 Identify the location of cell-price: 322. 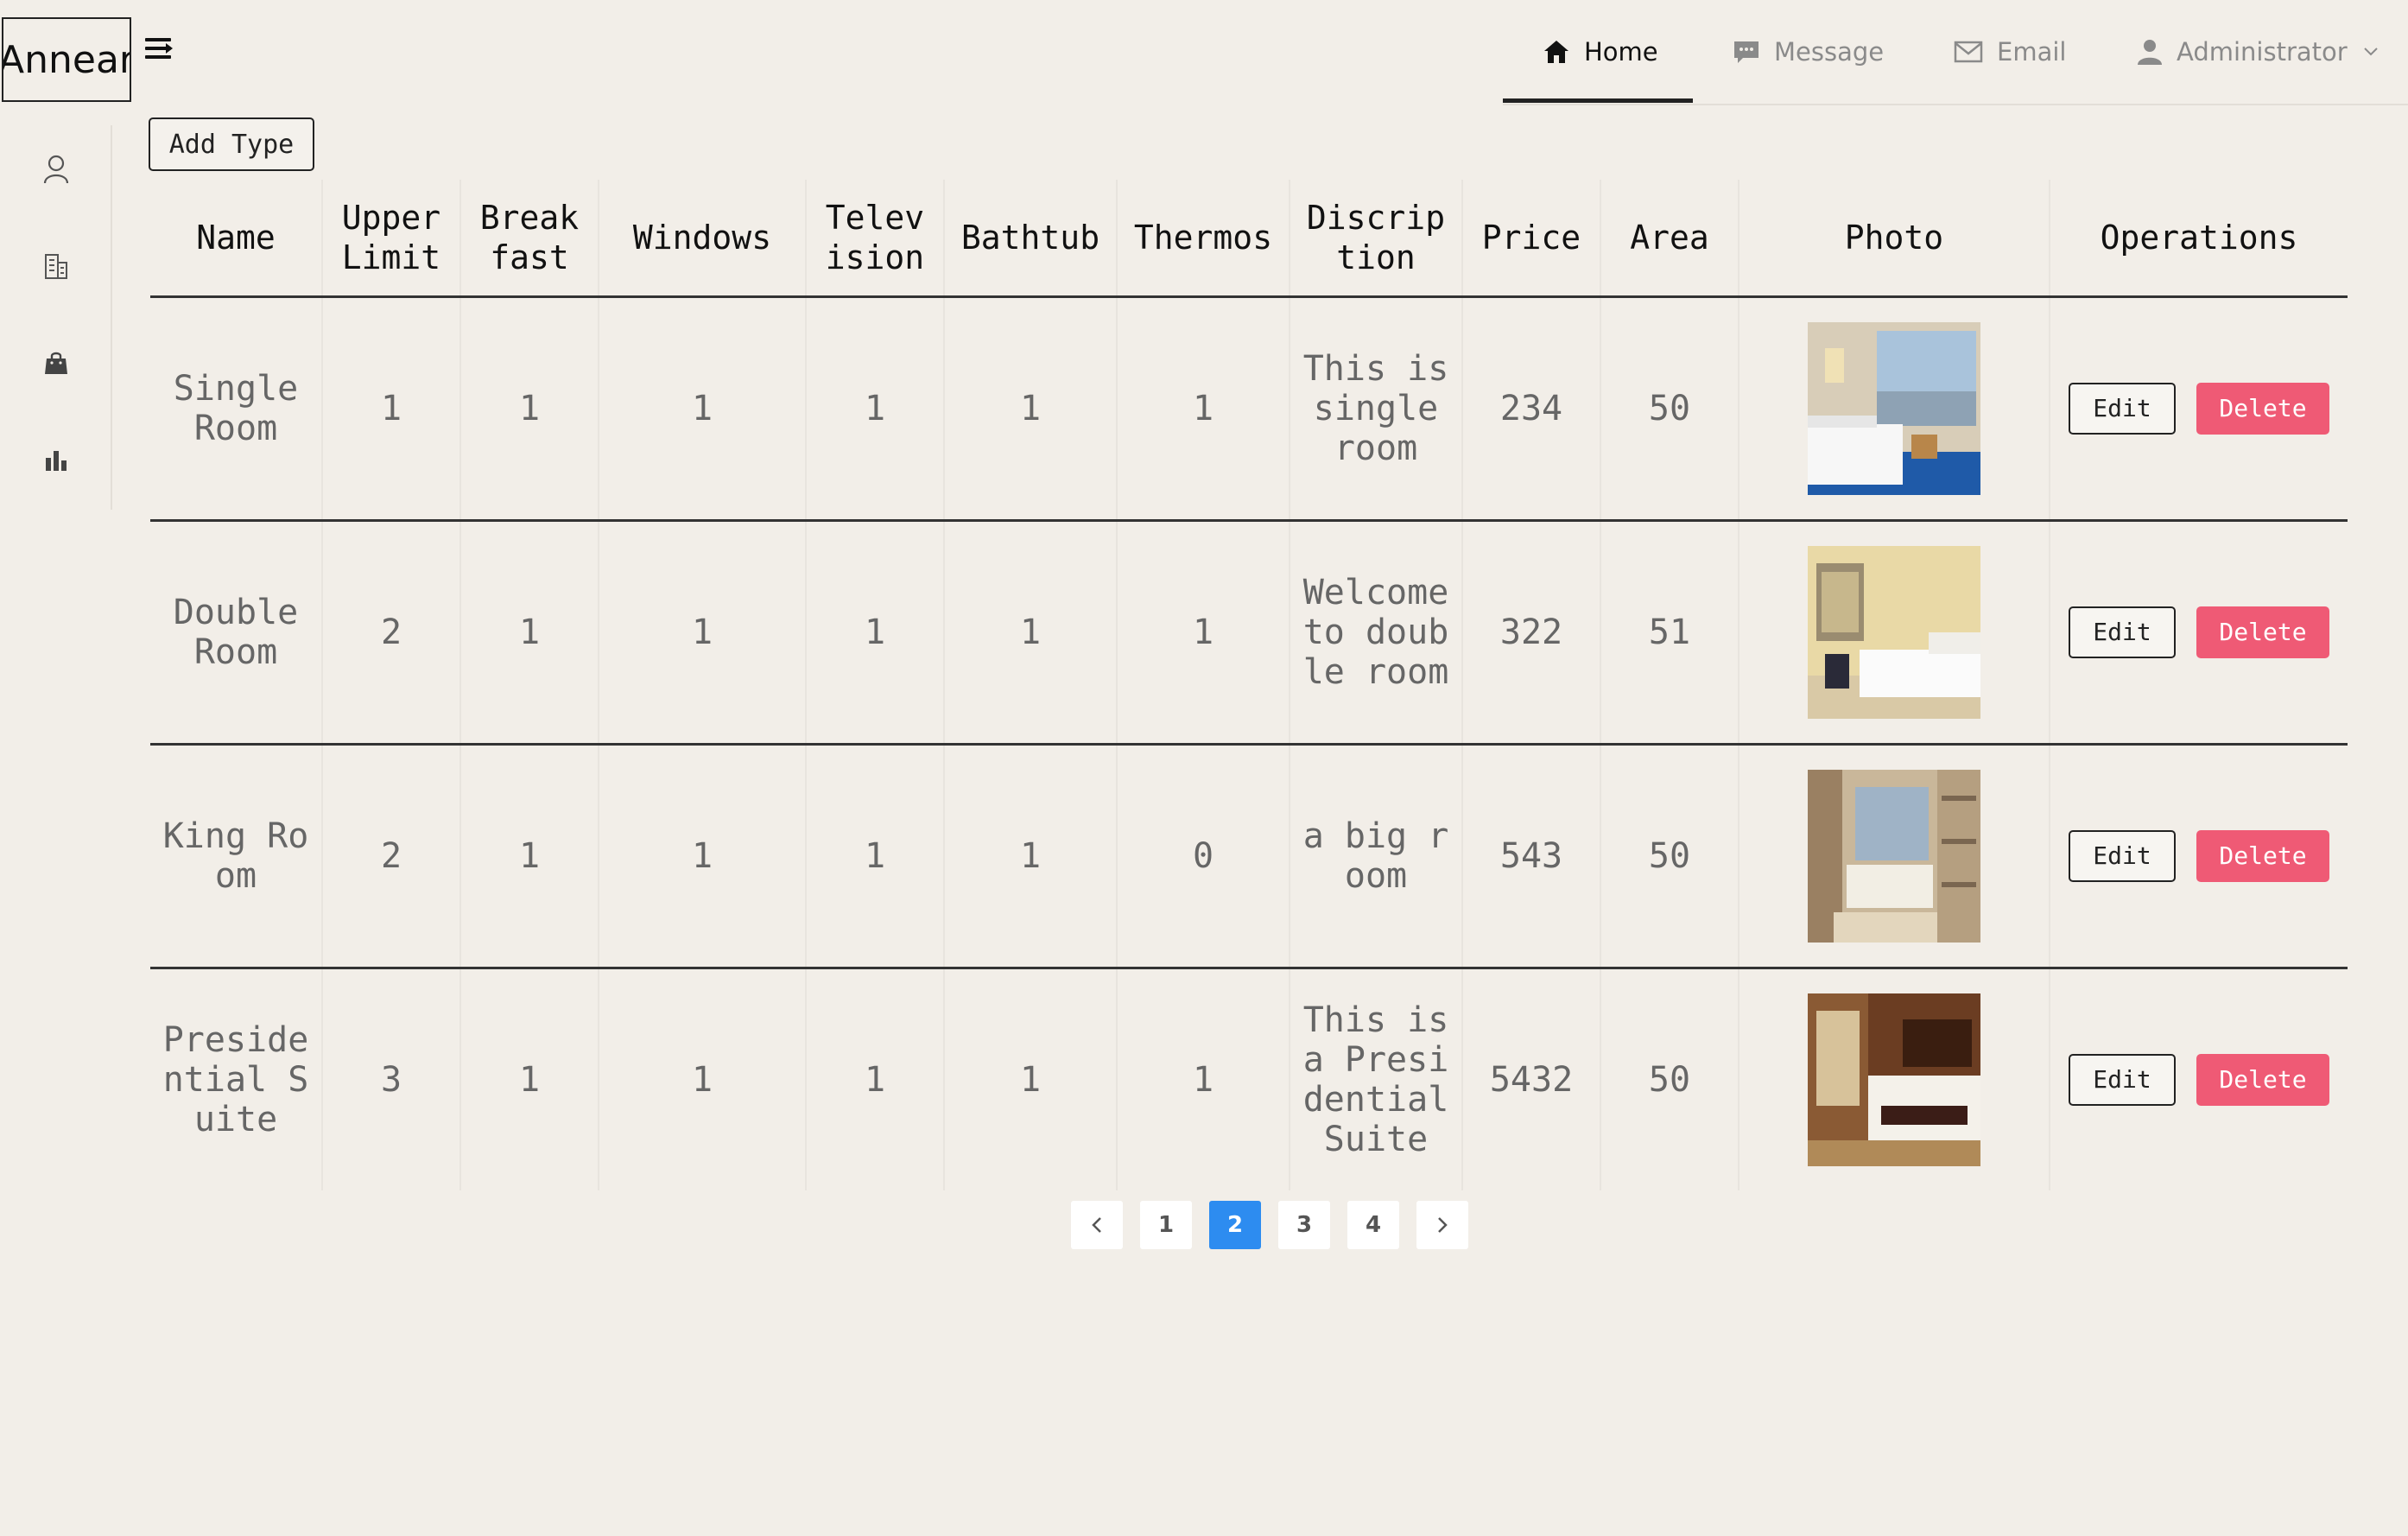
(1532, 632).